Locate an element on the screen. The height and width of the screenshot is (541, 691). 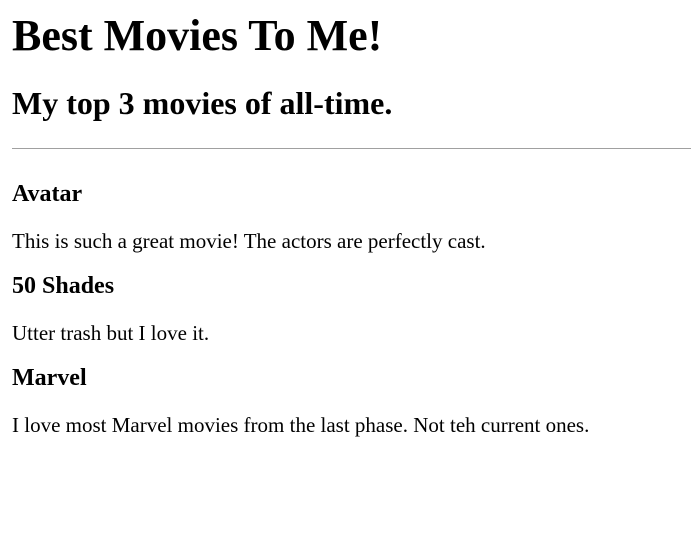
movie-description: Utter trash but I love it. is located at coordinates (111, 333).